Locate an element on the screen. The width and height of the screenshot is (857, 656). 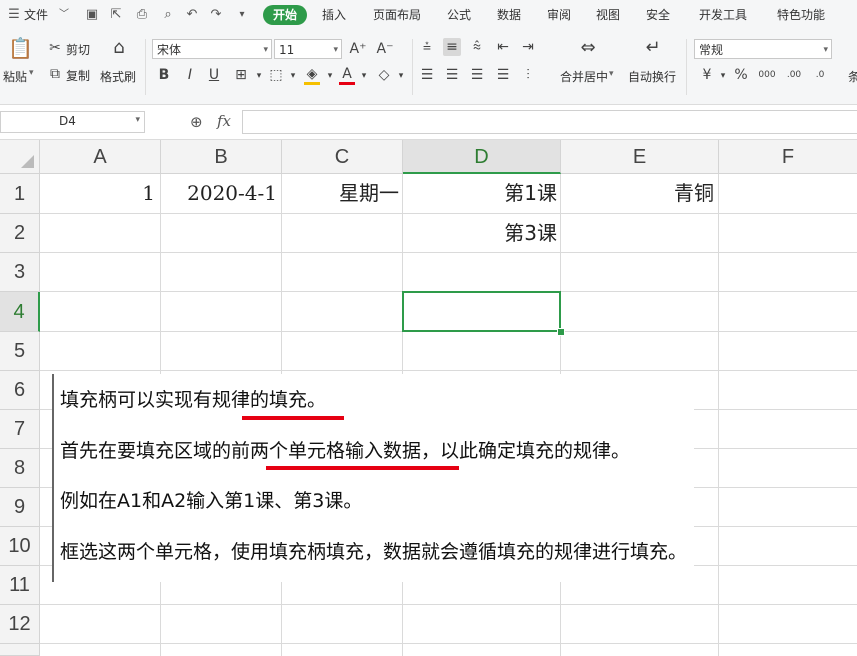
eraser-icon: ◇ is located at coordinates (384, 75).